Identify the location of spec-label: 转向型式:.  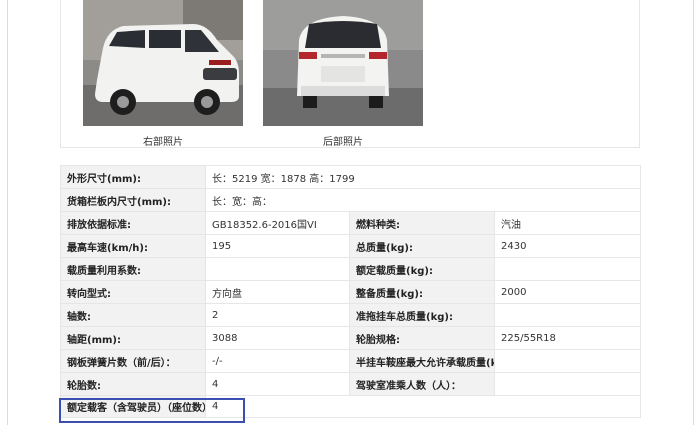
(133, 292).